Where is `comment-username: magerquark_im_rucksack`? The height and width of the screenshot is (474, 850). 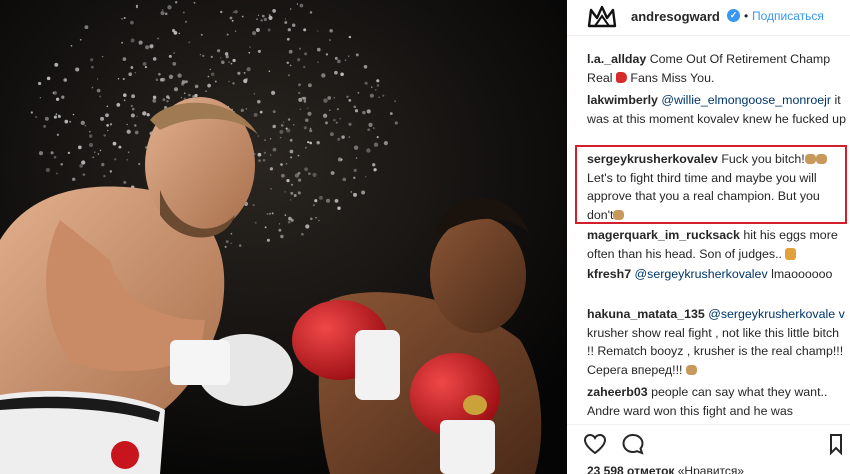 comment-username: magerquark_im_rucksack is located at coordinates (663, 235).